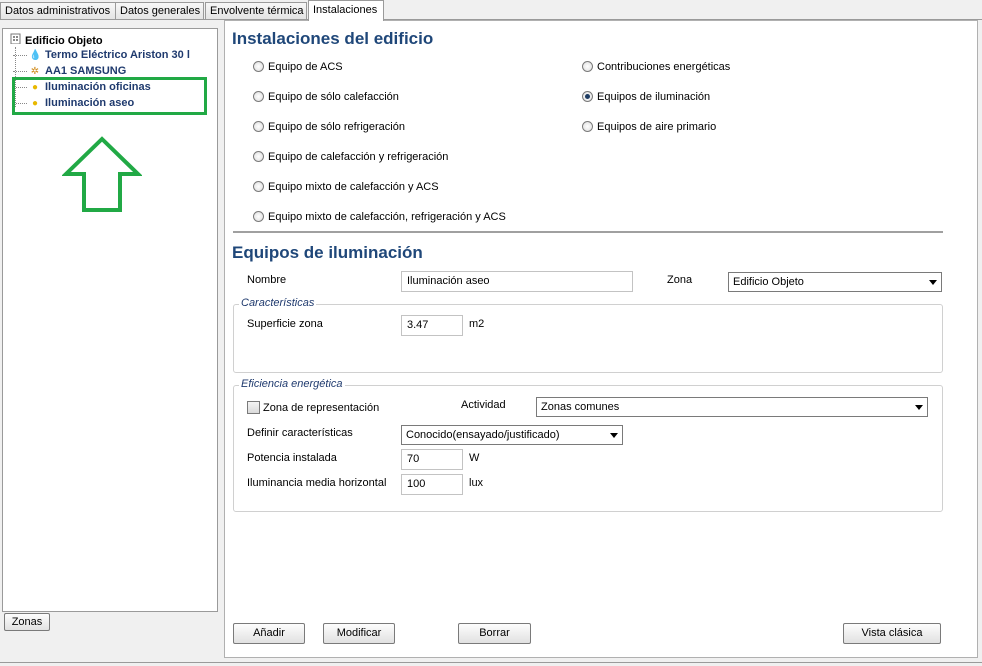  Describe the element at coordinates (27, 622) in the screenshot. I see `zonas-button: Zonas` at that location.